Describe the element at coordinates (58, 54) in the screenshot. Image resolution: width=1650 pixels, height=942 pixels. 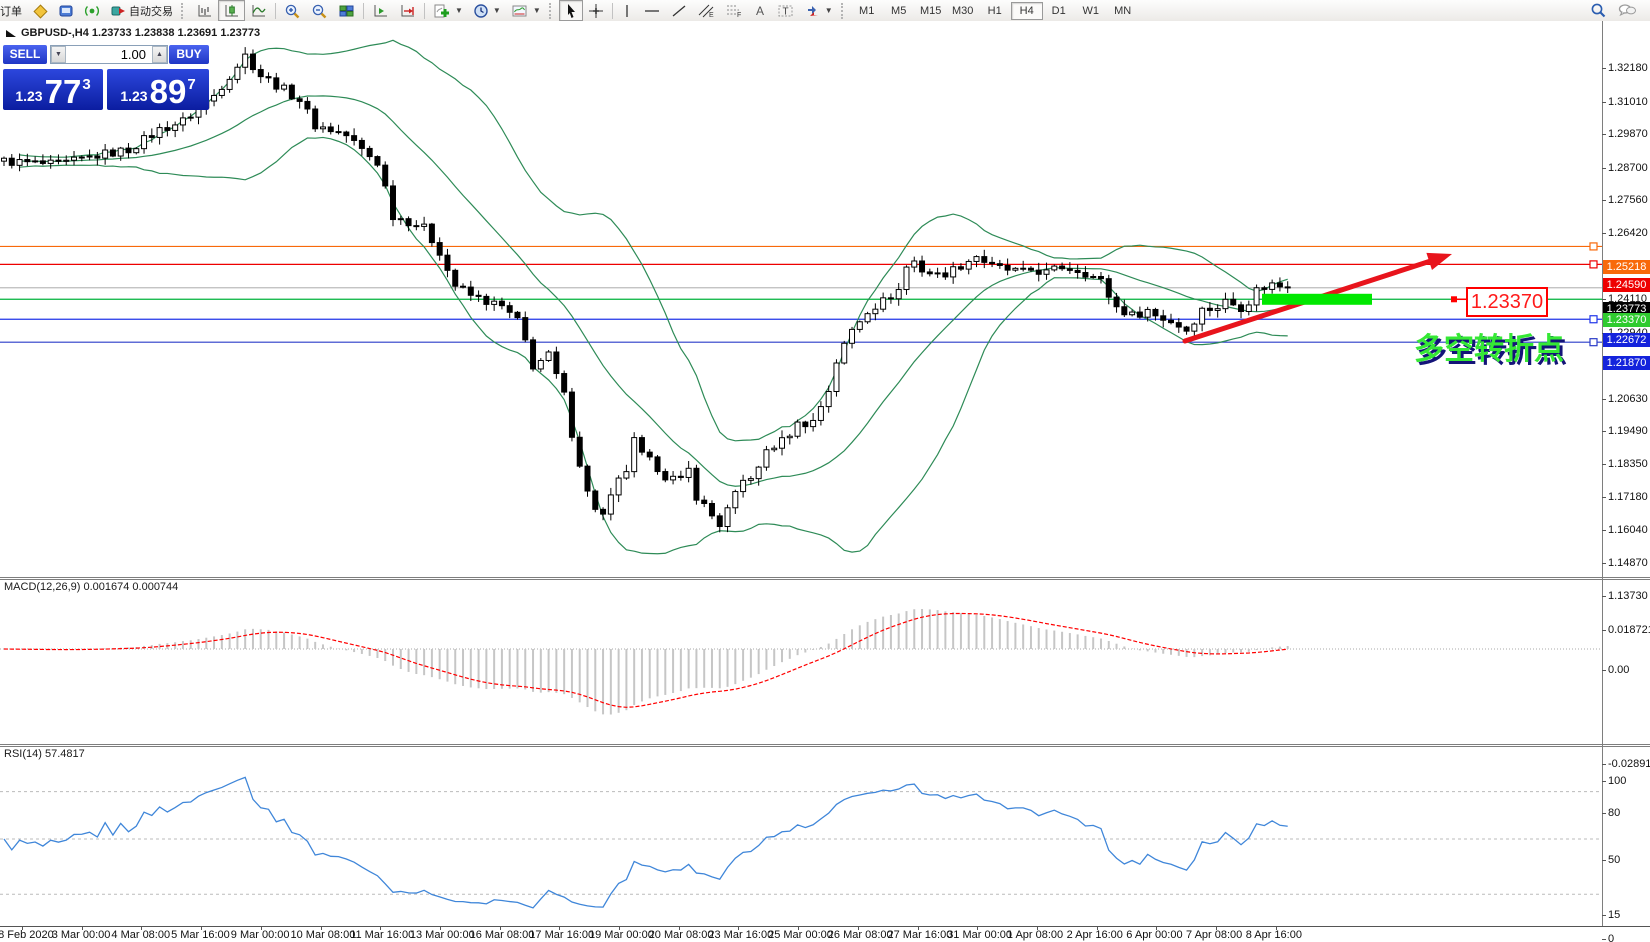
I see `volume-down-button: ▼` at that location.